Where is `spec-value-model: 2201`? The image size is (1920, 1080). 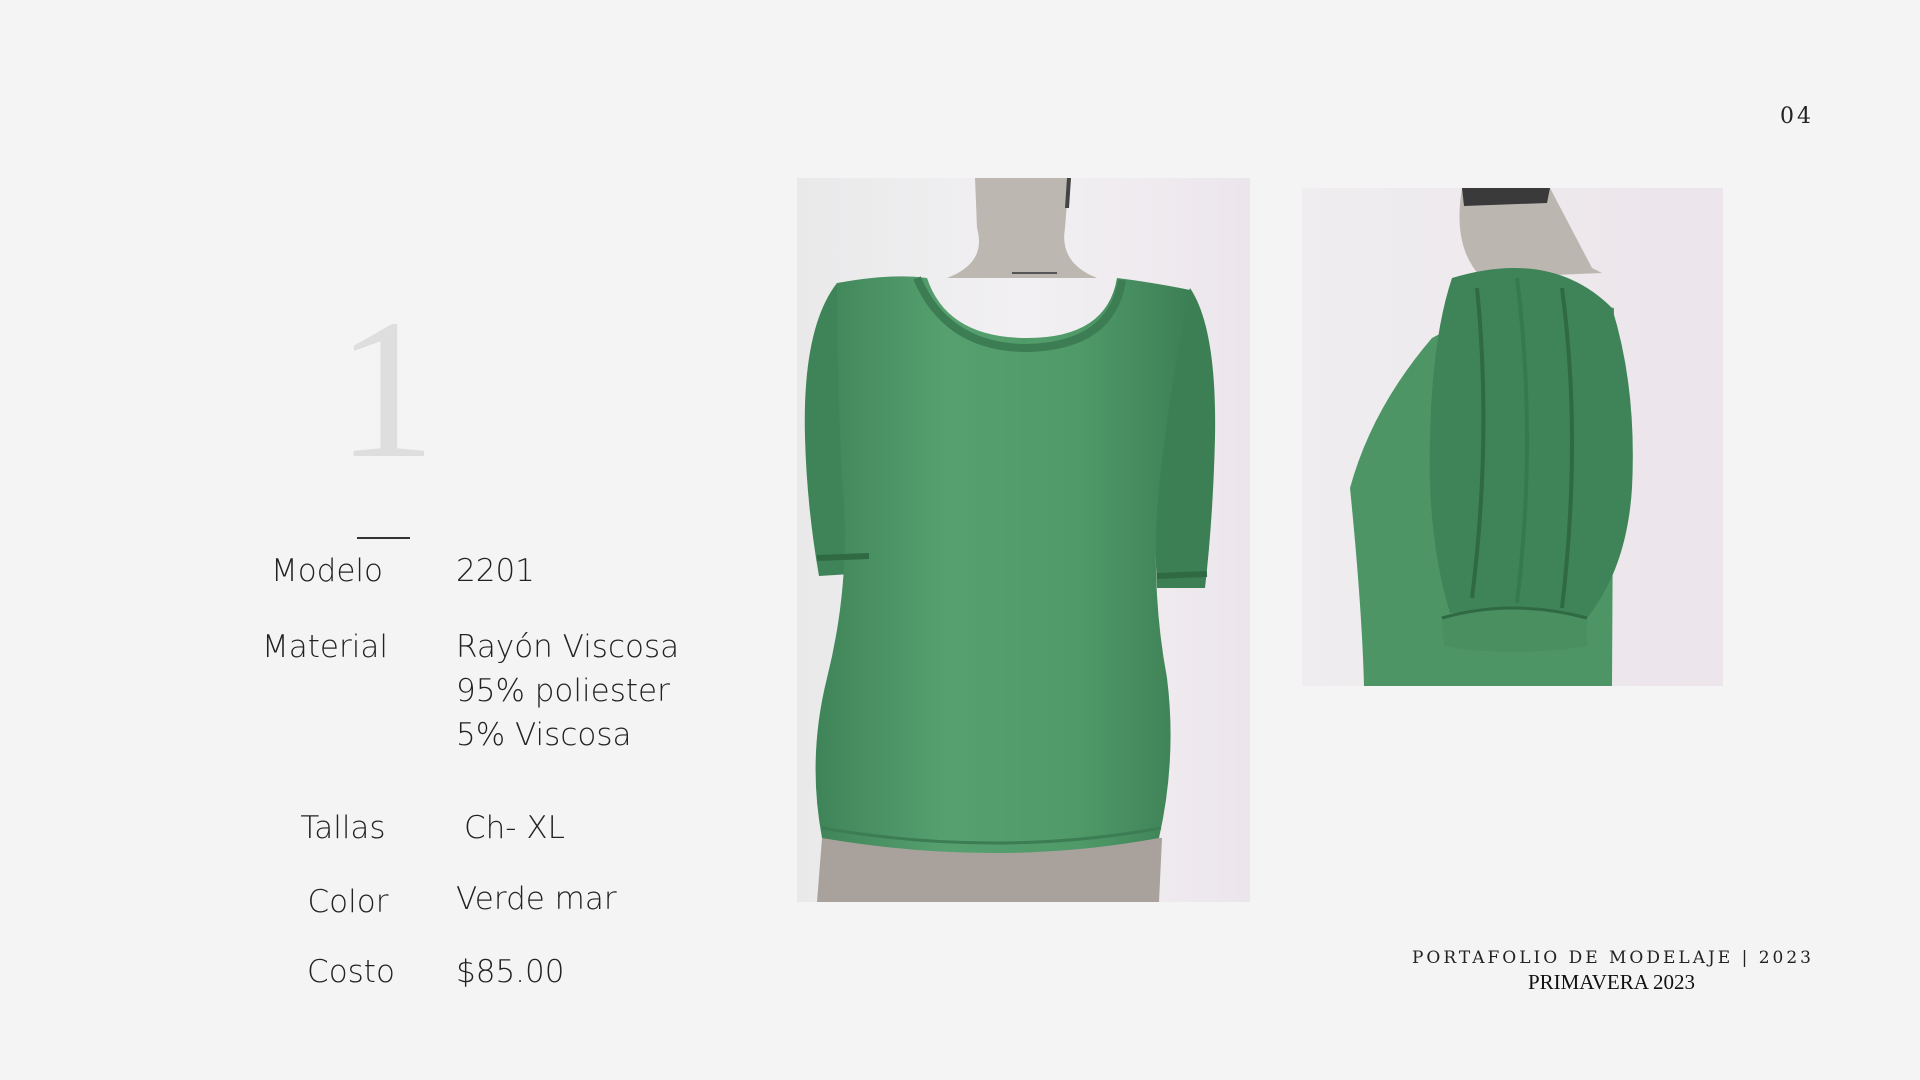
spec-value-model: 2201 is located at coordinates (495, 571).